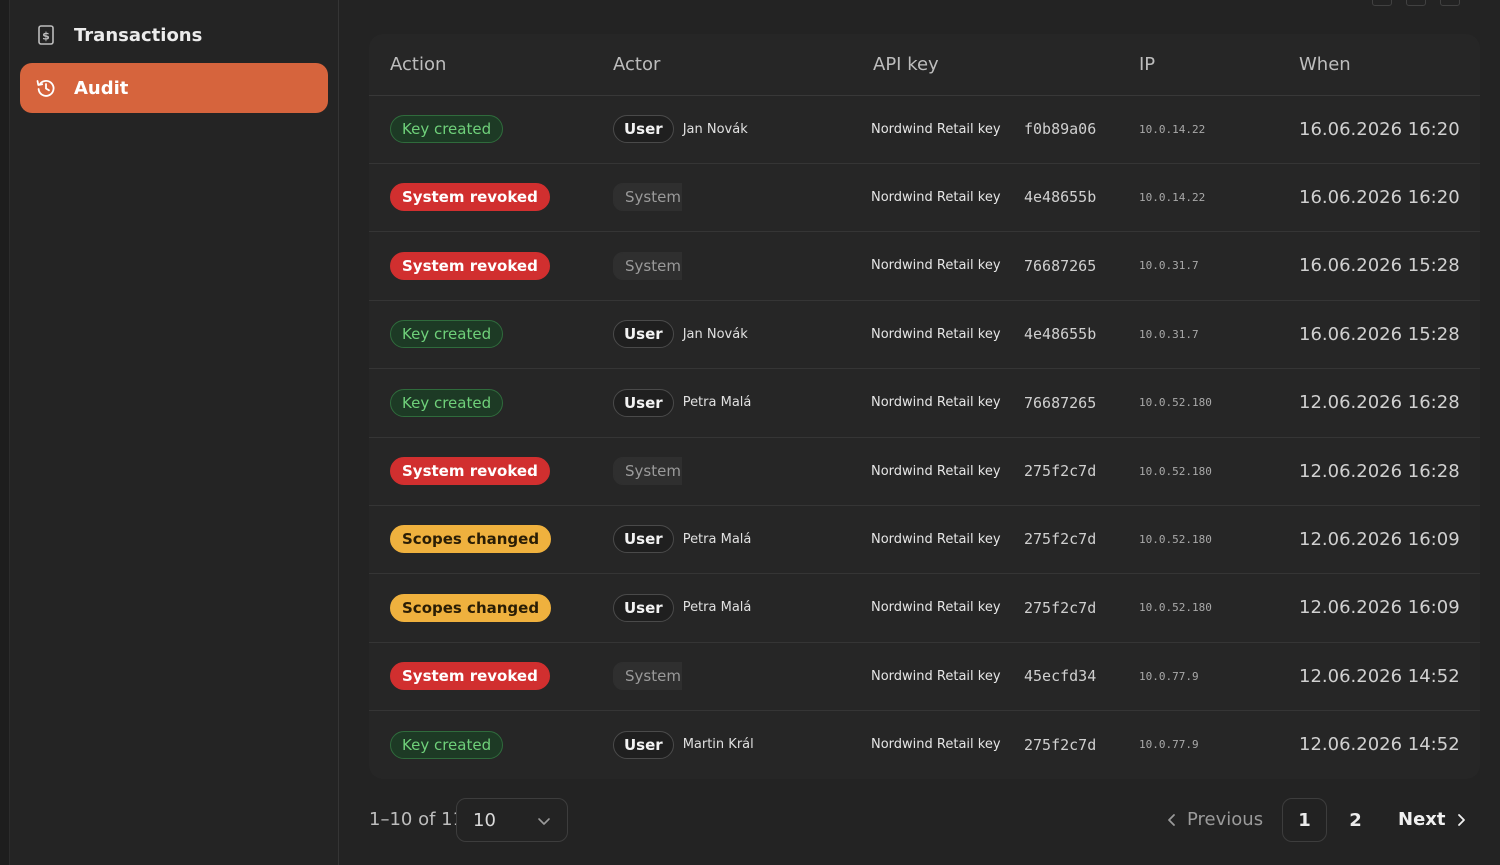 The height and width of the screenshot is (865, 1500). Describe the element at coordinates (174, 88) in the screenshot. I see `sidebar-item-audit: Audit` at that location.